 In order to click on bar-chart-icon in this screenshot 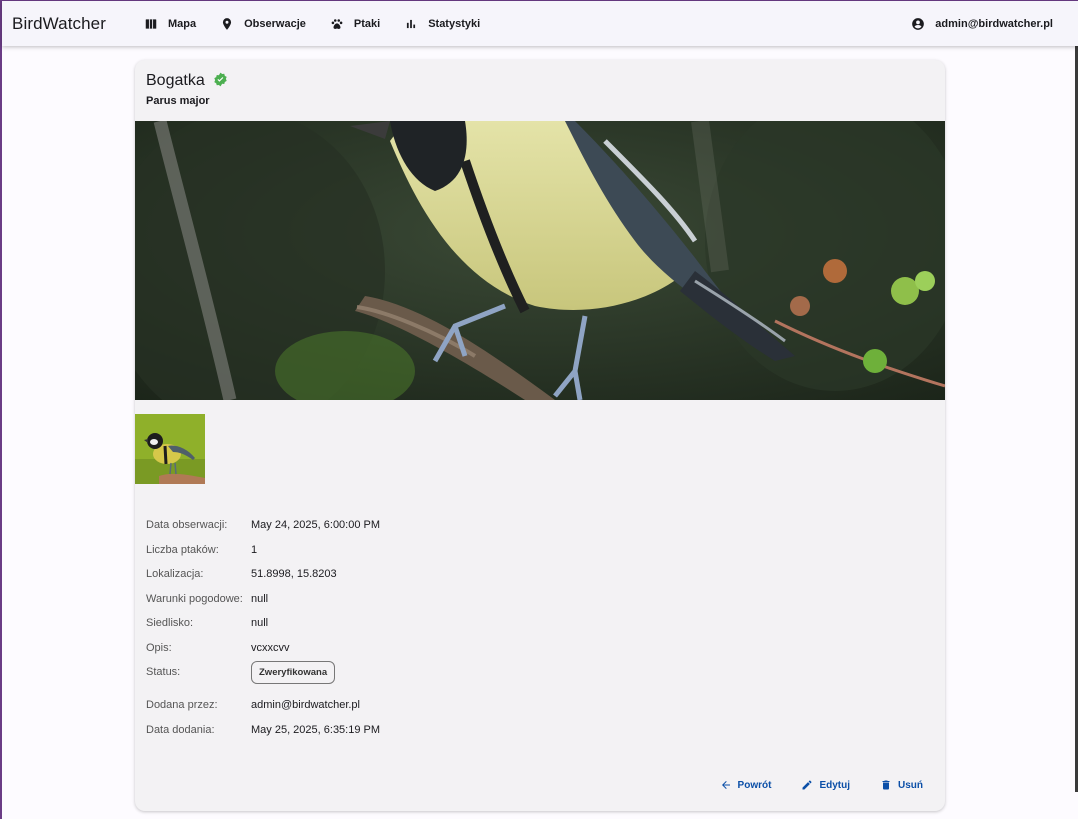, I will do `click(411, 23)`.